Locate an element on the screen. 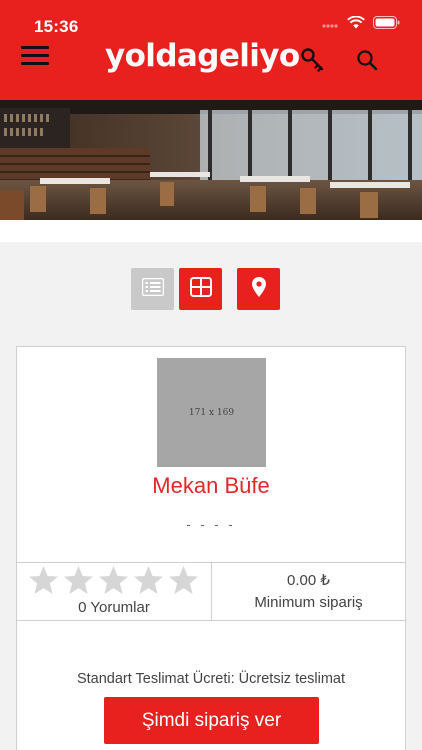  app-header: 15:36 yoldageliyo is located at coordinates (211, 50).